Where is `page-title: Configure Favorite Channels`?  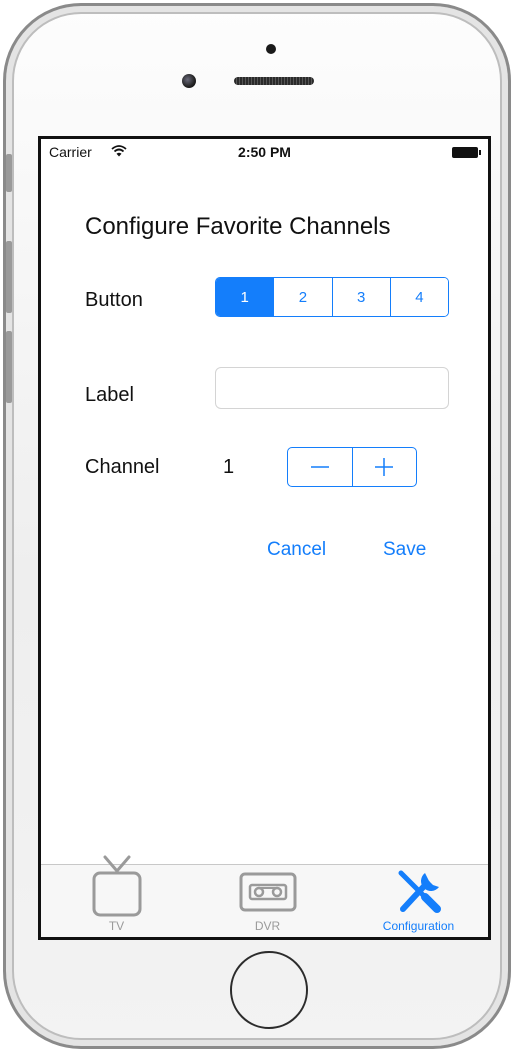 page-title: Configure Favorite Channels is located at coordinates (238, 226).